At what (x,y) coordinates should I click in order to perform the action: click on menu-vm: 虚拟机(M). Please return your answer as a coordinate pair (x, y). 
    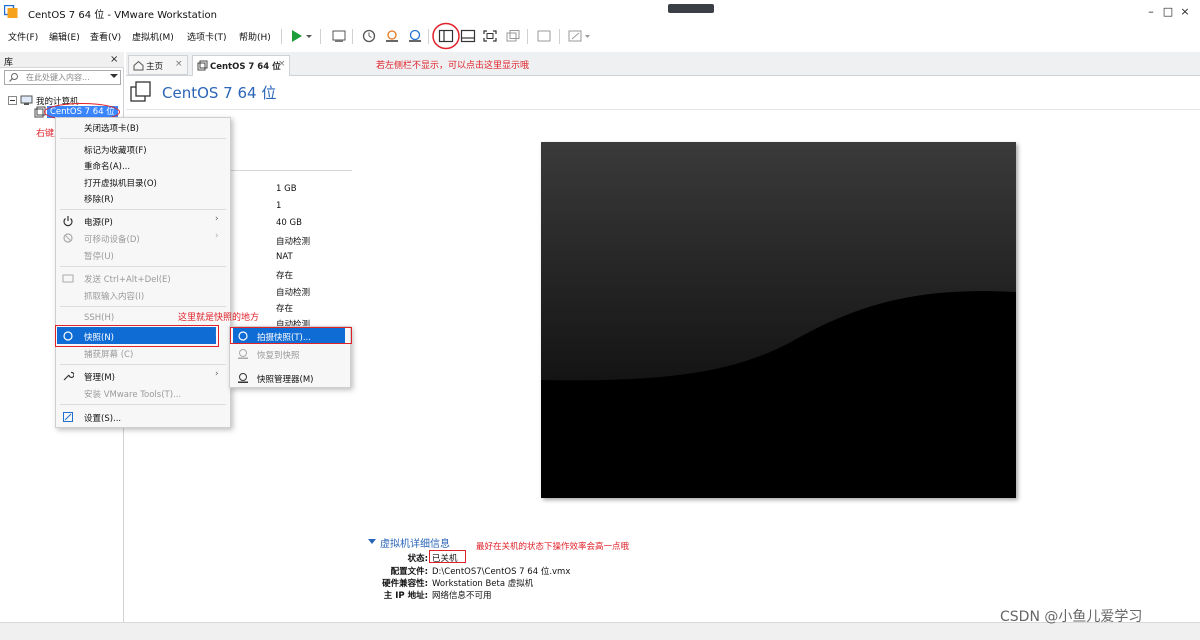
    Looking at the image, I should click on (153, 36).